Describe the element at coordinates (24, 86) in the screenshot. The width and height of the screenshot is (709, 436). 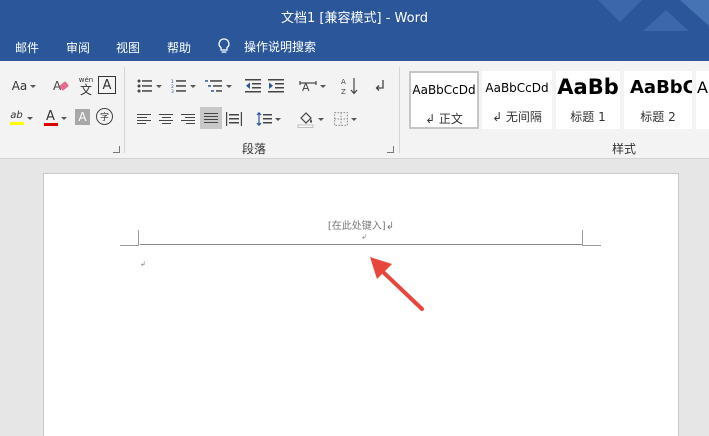
I see `change-case-button: Aa` at that location.